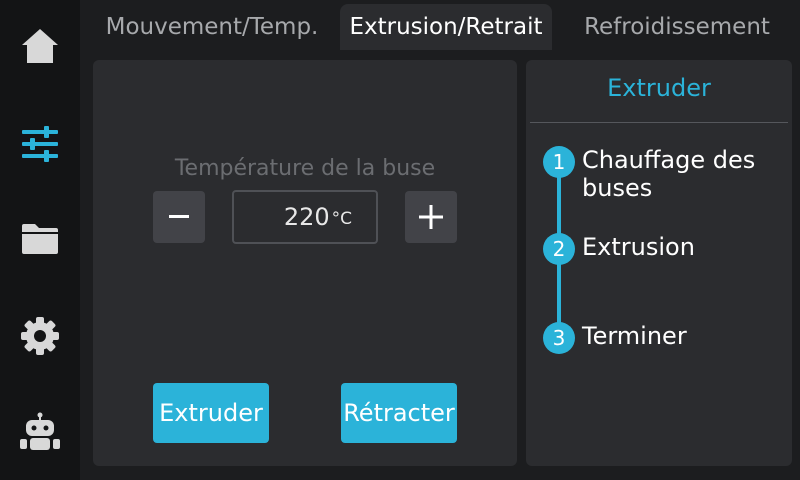 This screenshot has height=480, width=800. What do you see at coordinates (305, 168) in the screenshot?
I see `nozzle-temp-label: Température de la buse` at bounding box center [305, 168].